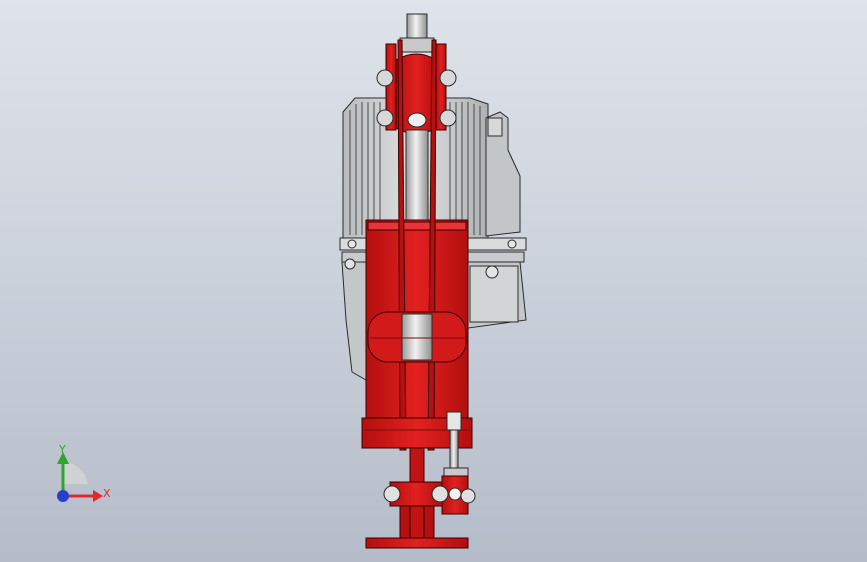 Image resolution: width=867 pixels, height=562 pixels. Describe the element at coordinates (62, 449) in the screenshot. I see `triad-y-label: Y` at that location.